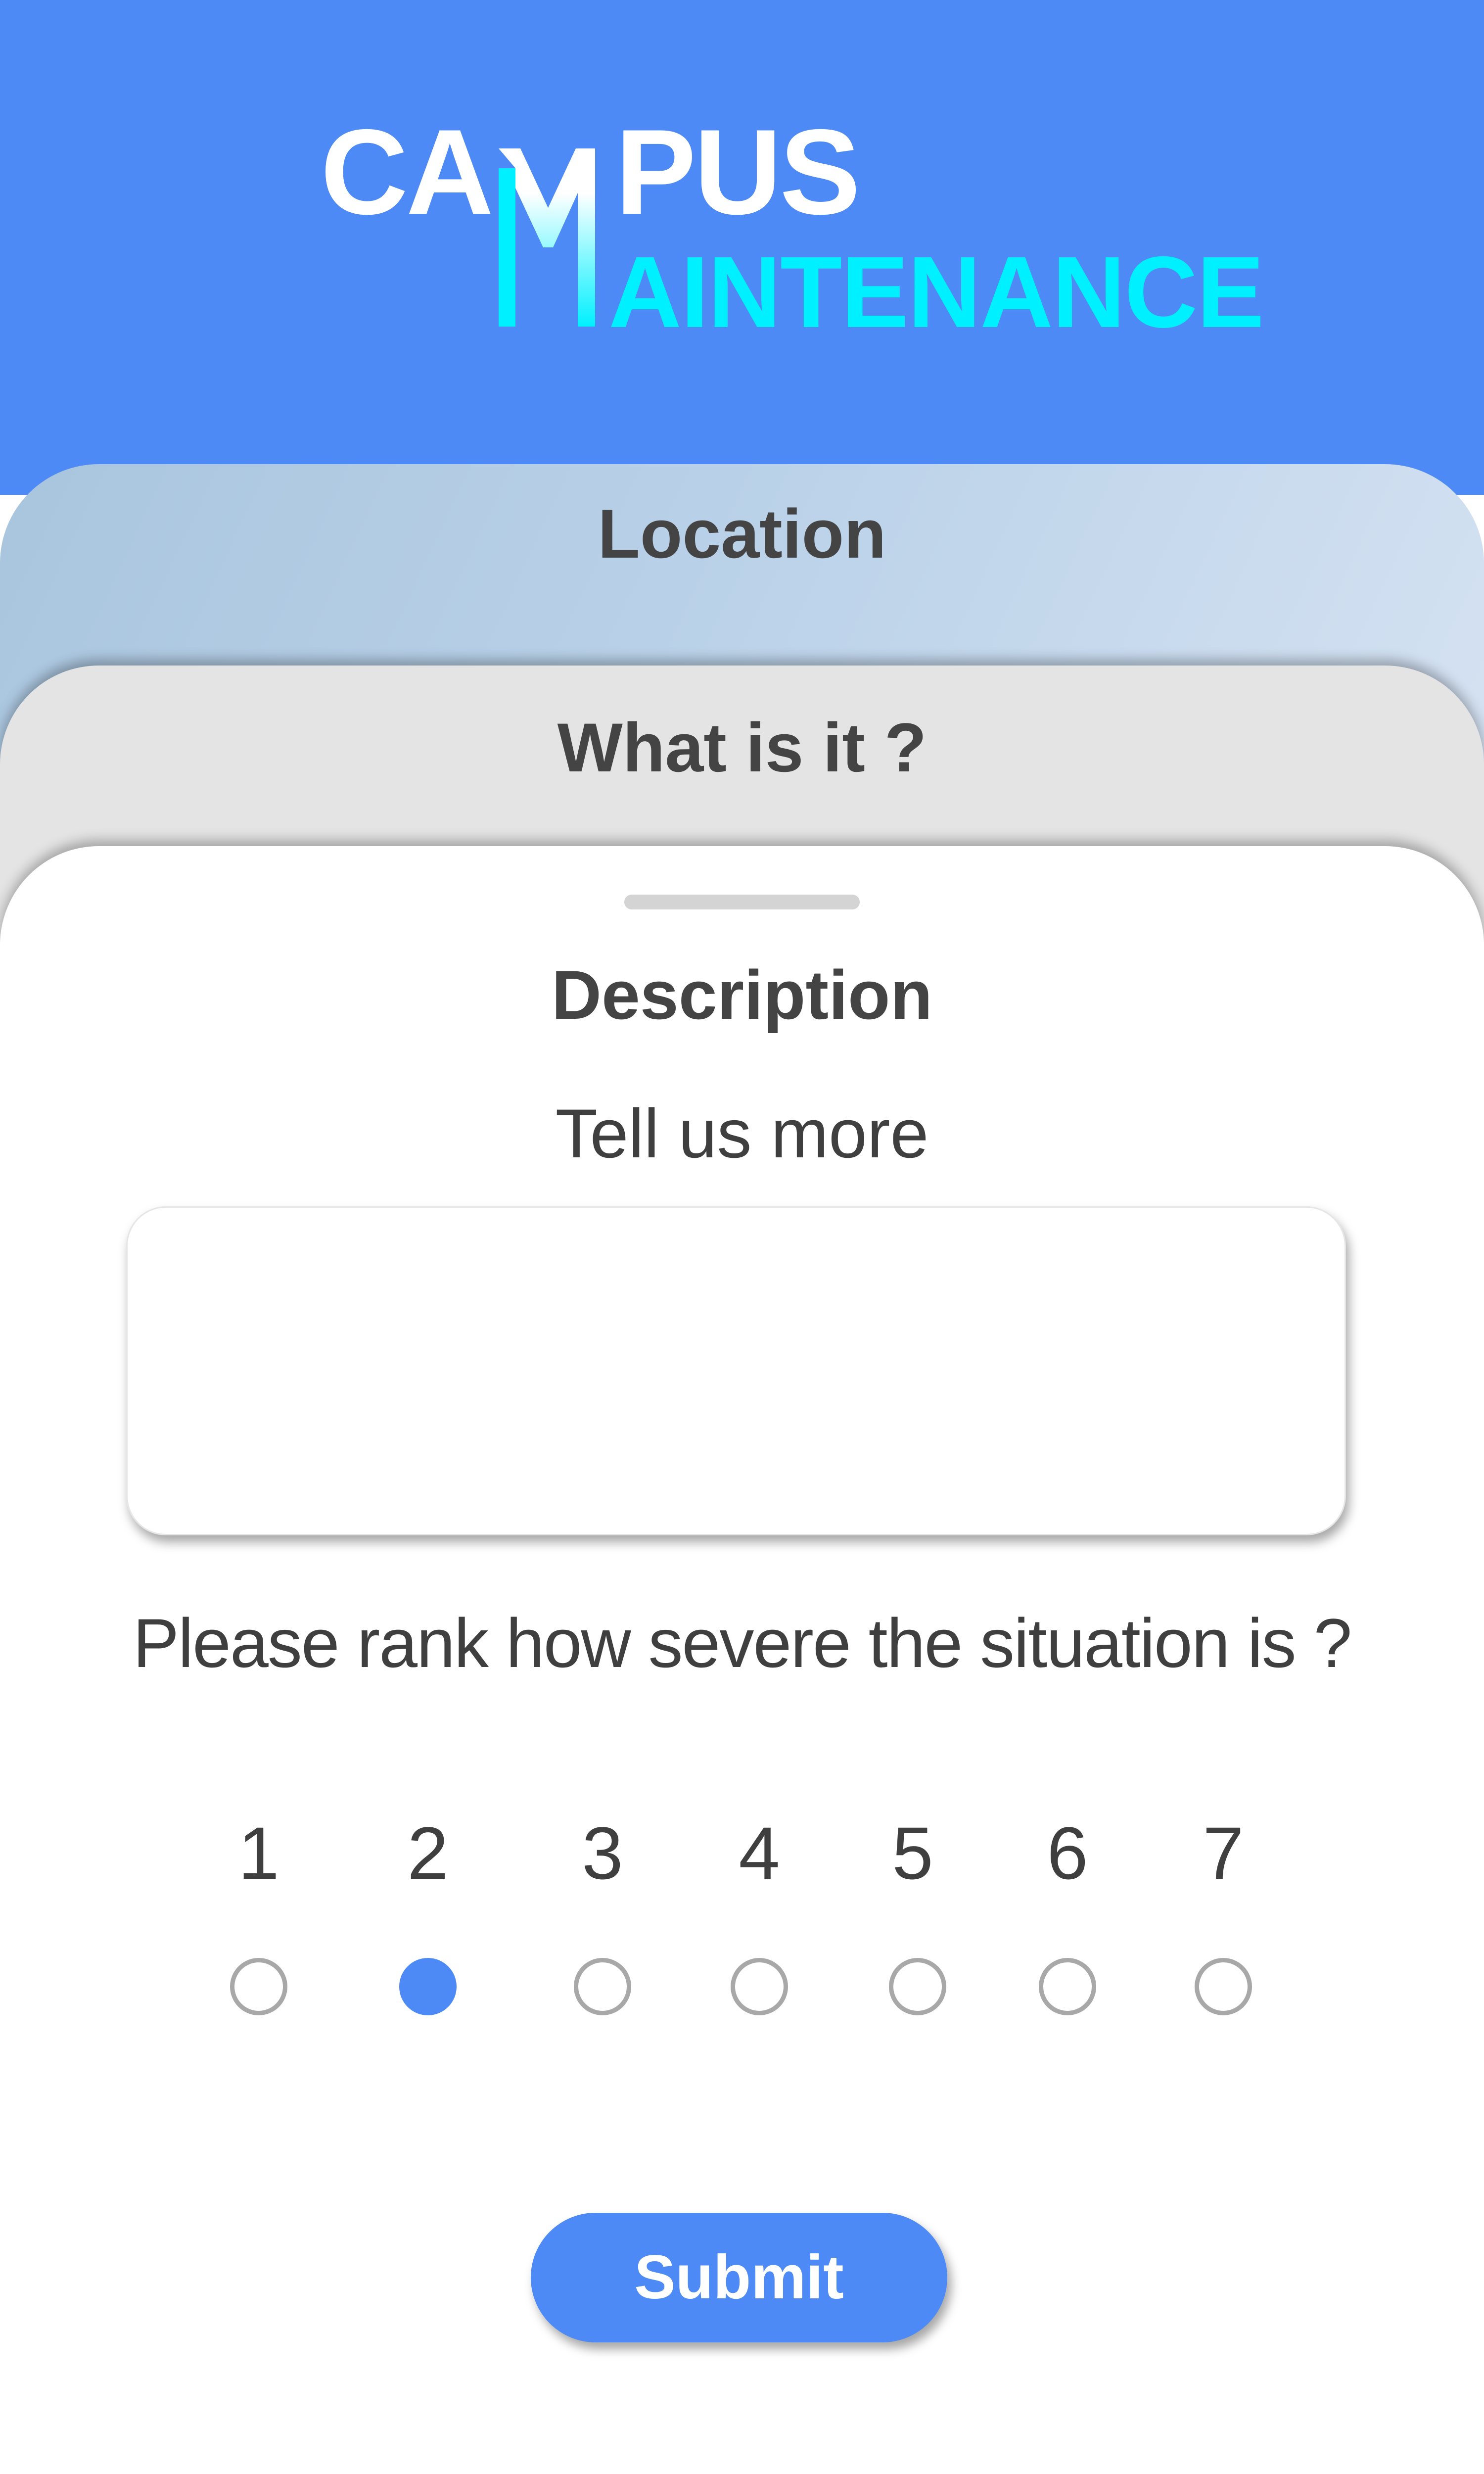 Image resolution: width=1484 pixels, height=2474 pixels. I want to click on description-title: Description, so click(742, 995).